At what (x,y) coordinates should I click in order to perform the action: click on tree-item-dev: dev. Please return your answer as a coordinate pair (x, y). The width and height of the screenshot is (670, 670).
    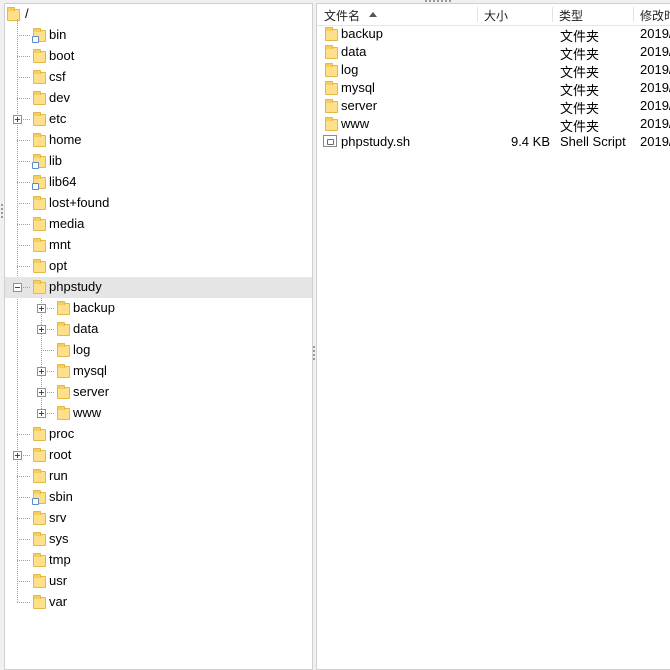
    Looking at the image, I should click on (158, 98).